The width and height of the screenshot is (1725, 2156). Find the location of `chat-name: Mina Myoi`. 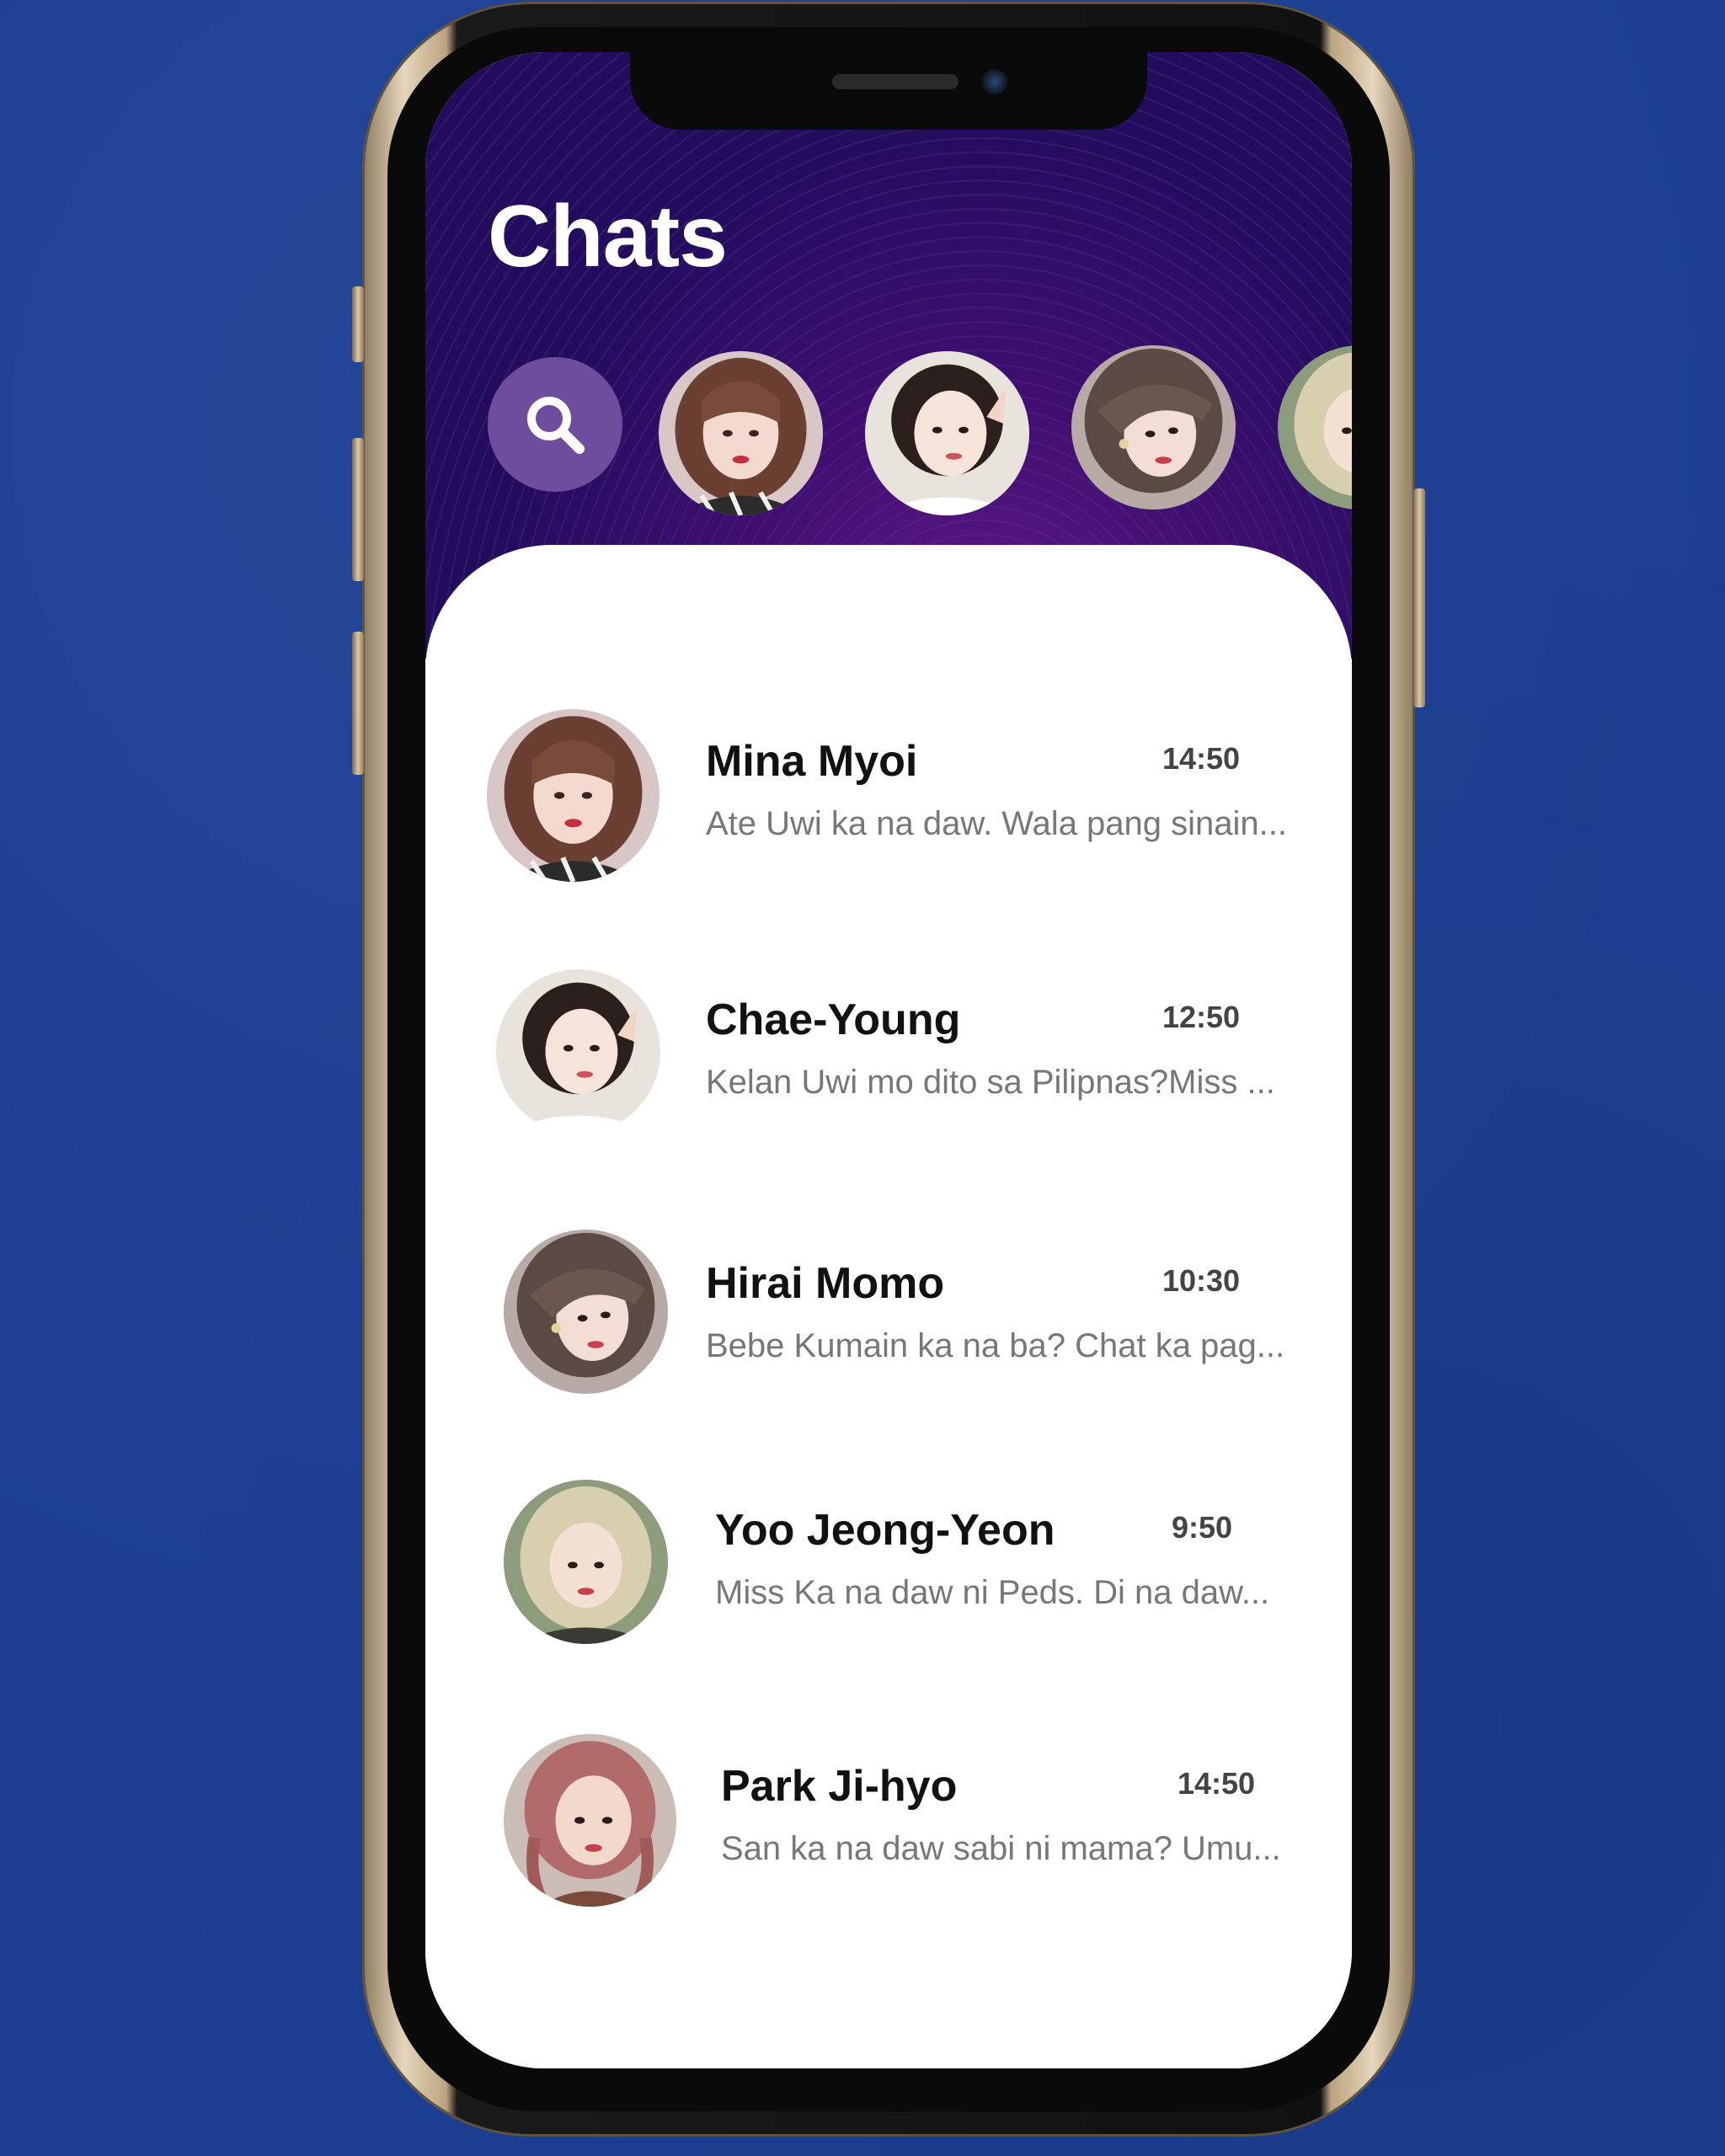

chat-name: Mina Myoi is located at coordinates (812, 761).